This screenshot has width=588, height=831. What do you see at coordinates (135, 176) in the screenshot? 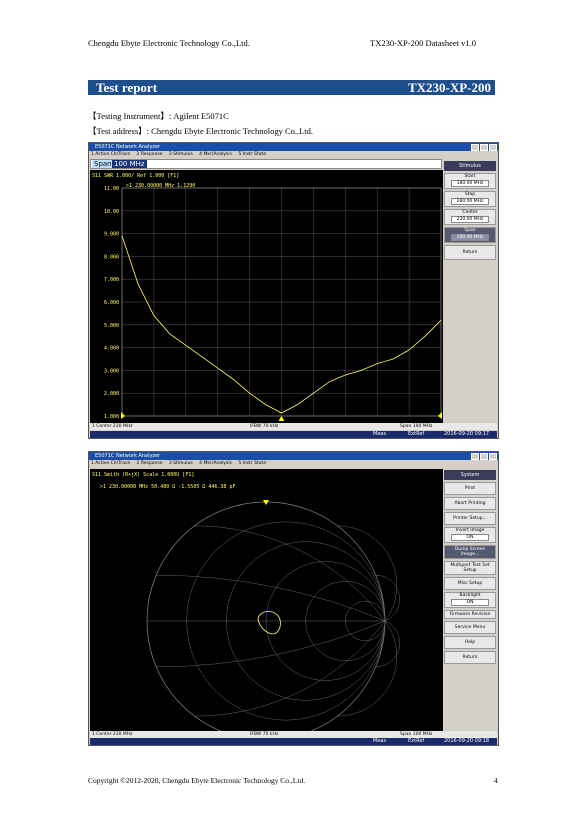
I see `trace-label: S11 SWR 1.000/ Ref 1.000 [F1]` at bounding box center [135, 176].